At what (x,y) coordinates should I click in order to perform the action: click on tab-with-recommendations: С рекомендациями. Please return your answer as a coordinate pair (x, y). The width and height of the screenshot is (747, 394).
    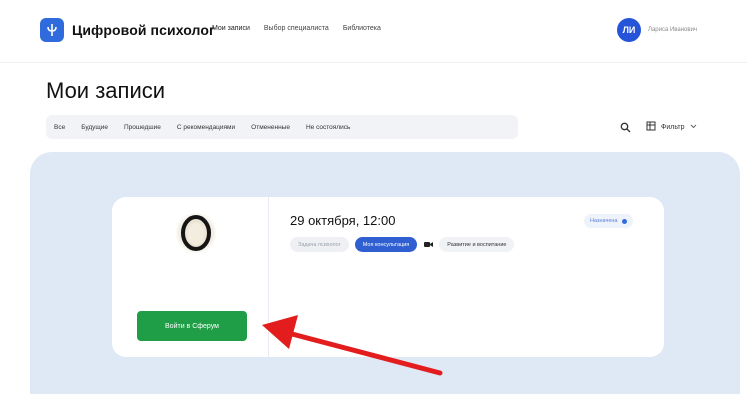
    Looking at the image, I should click on (206, 127).